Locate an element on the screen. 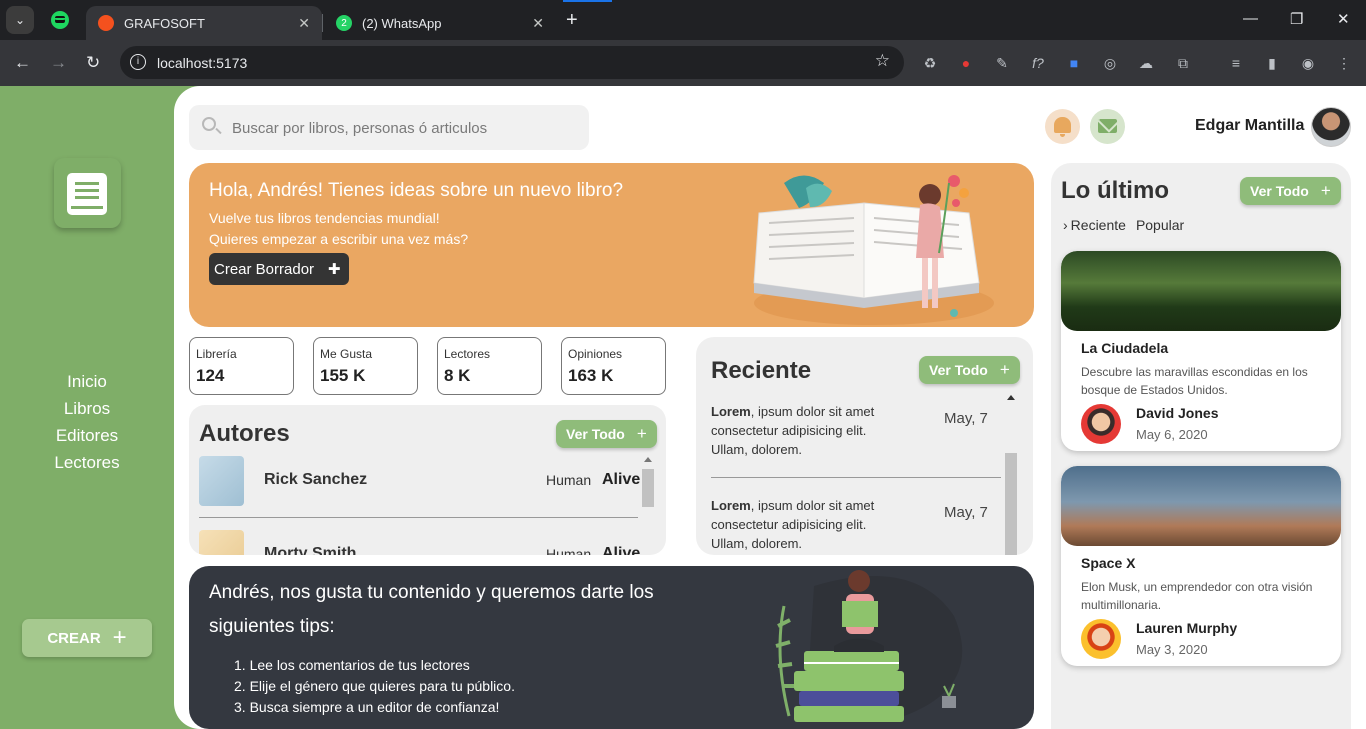 Image resolution: width=1366 pixels, height=729 pixels. create-draft-button: Crear Borrador ✚ is located at coordinates (279, 269).